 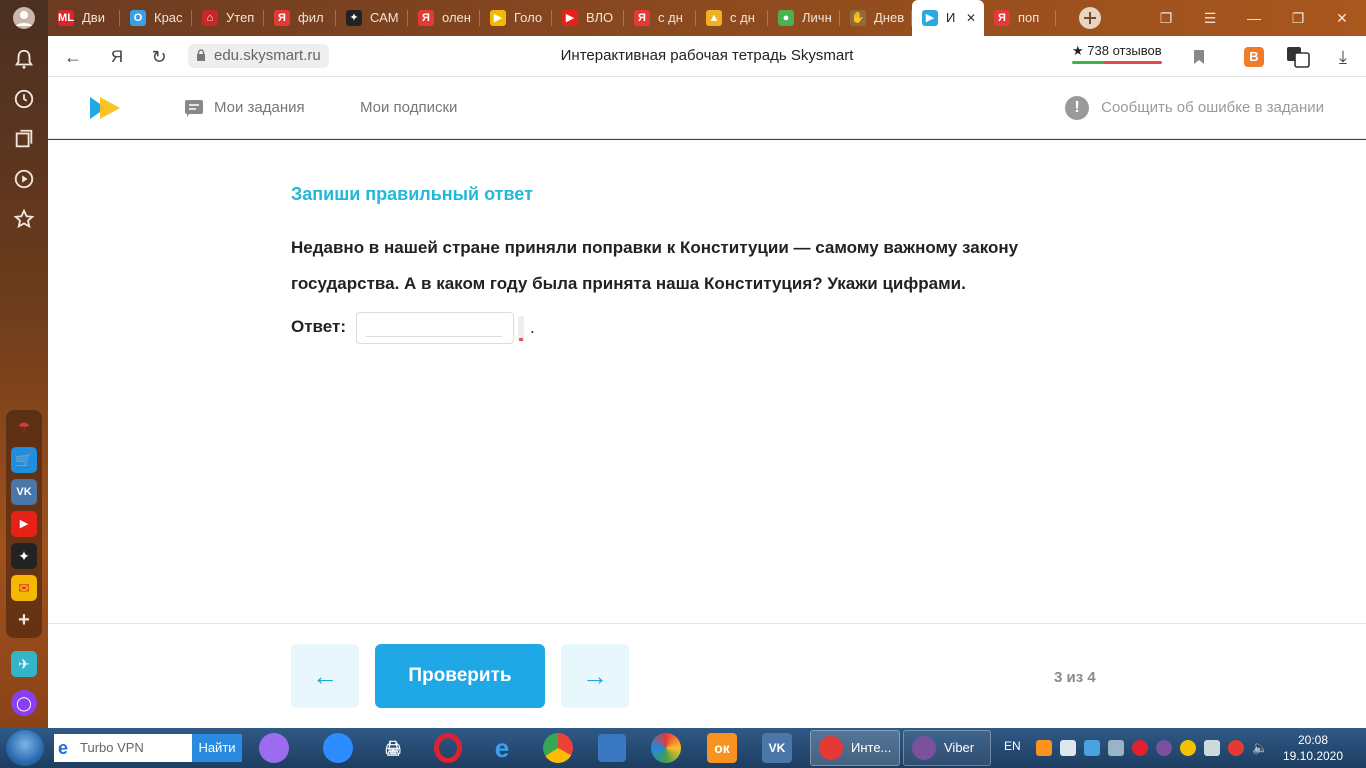 What do you see at coordinates (217, 748) in the screenshot?
I see `taskbar-search-button: Найти` at bounding box center [217, 748].